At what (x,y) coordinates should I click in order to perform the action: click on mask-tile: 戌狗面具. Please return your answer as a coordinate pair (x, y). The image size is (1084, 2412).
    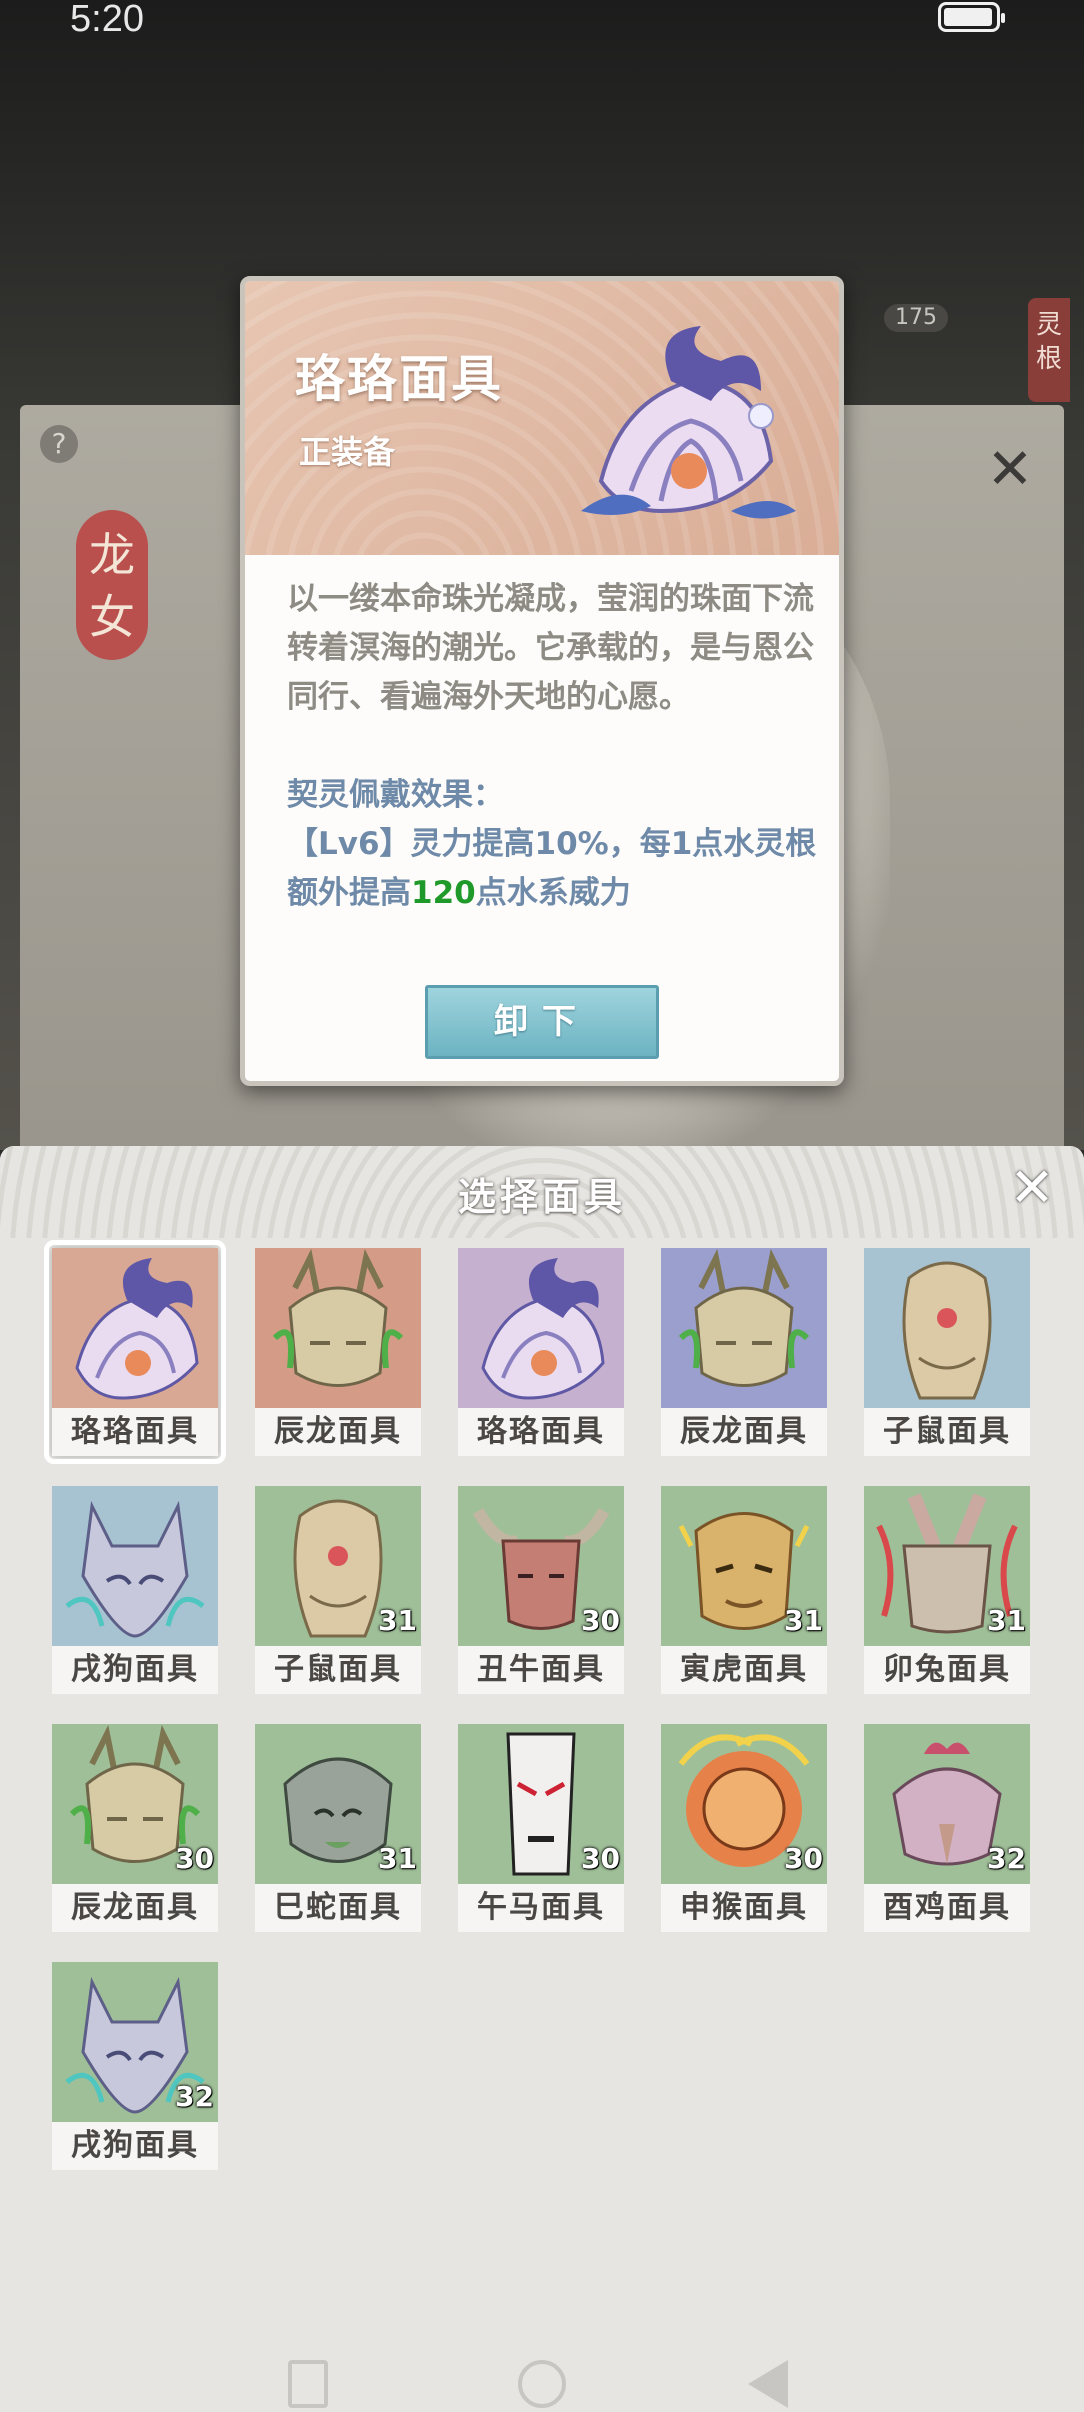
    Looking at the image, I should click on (135, 1590).